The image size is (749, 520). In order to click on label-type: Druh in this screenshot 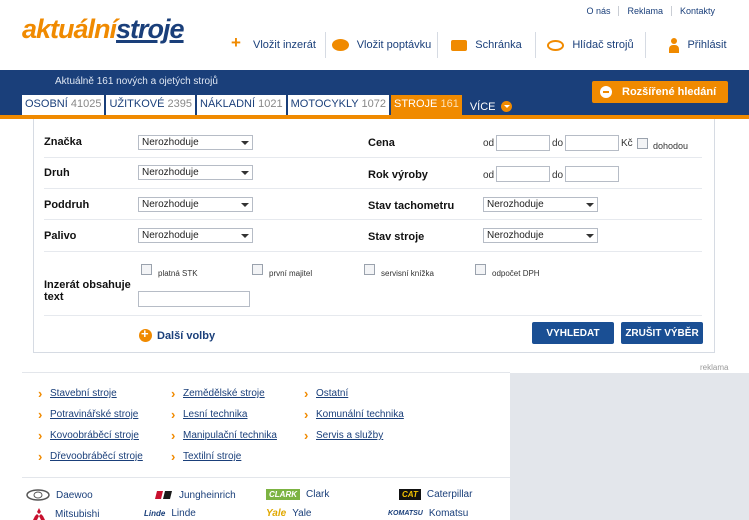, I will do `click(57, 173)`.